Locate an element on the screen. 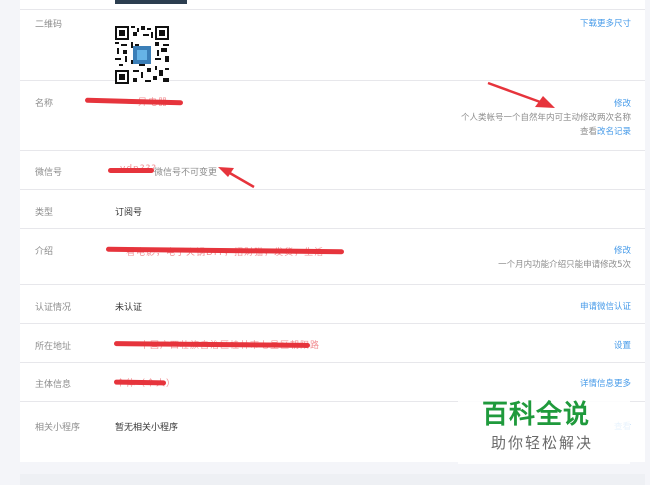 The height and width of the screenshot is (485, 650). download-more-sizes-link: 下载更多尺寸 is located at coordinates (605, 23).